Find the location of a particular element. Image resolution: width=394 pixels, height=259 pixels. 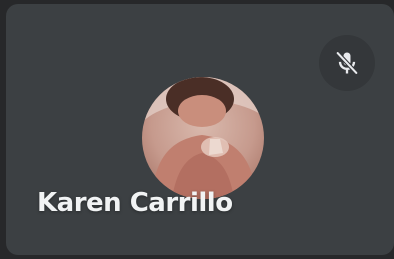

participant-photo is located at coordinates (203, 138).